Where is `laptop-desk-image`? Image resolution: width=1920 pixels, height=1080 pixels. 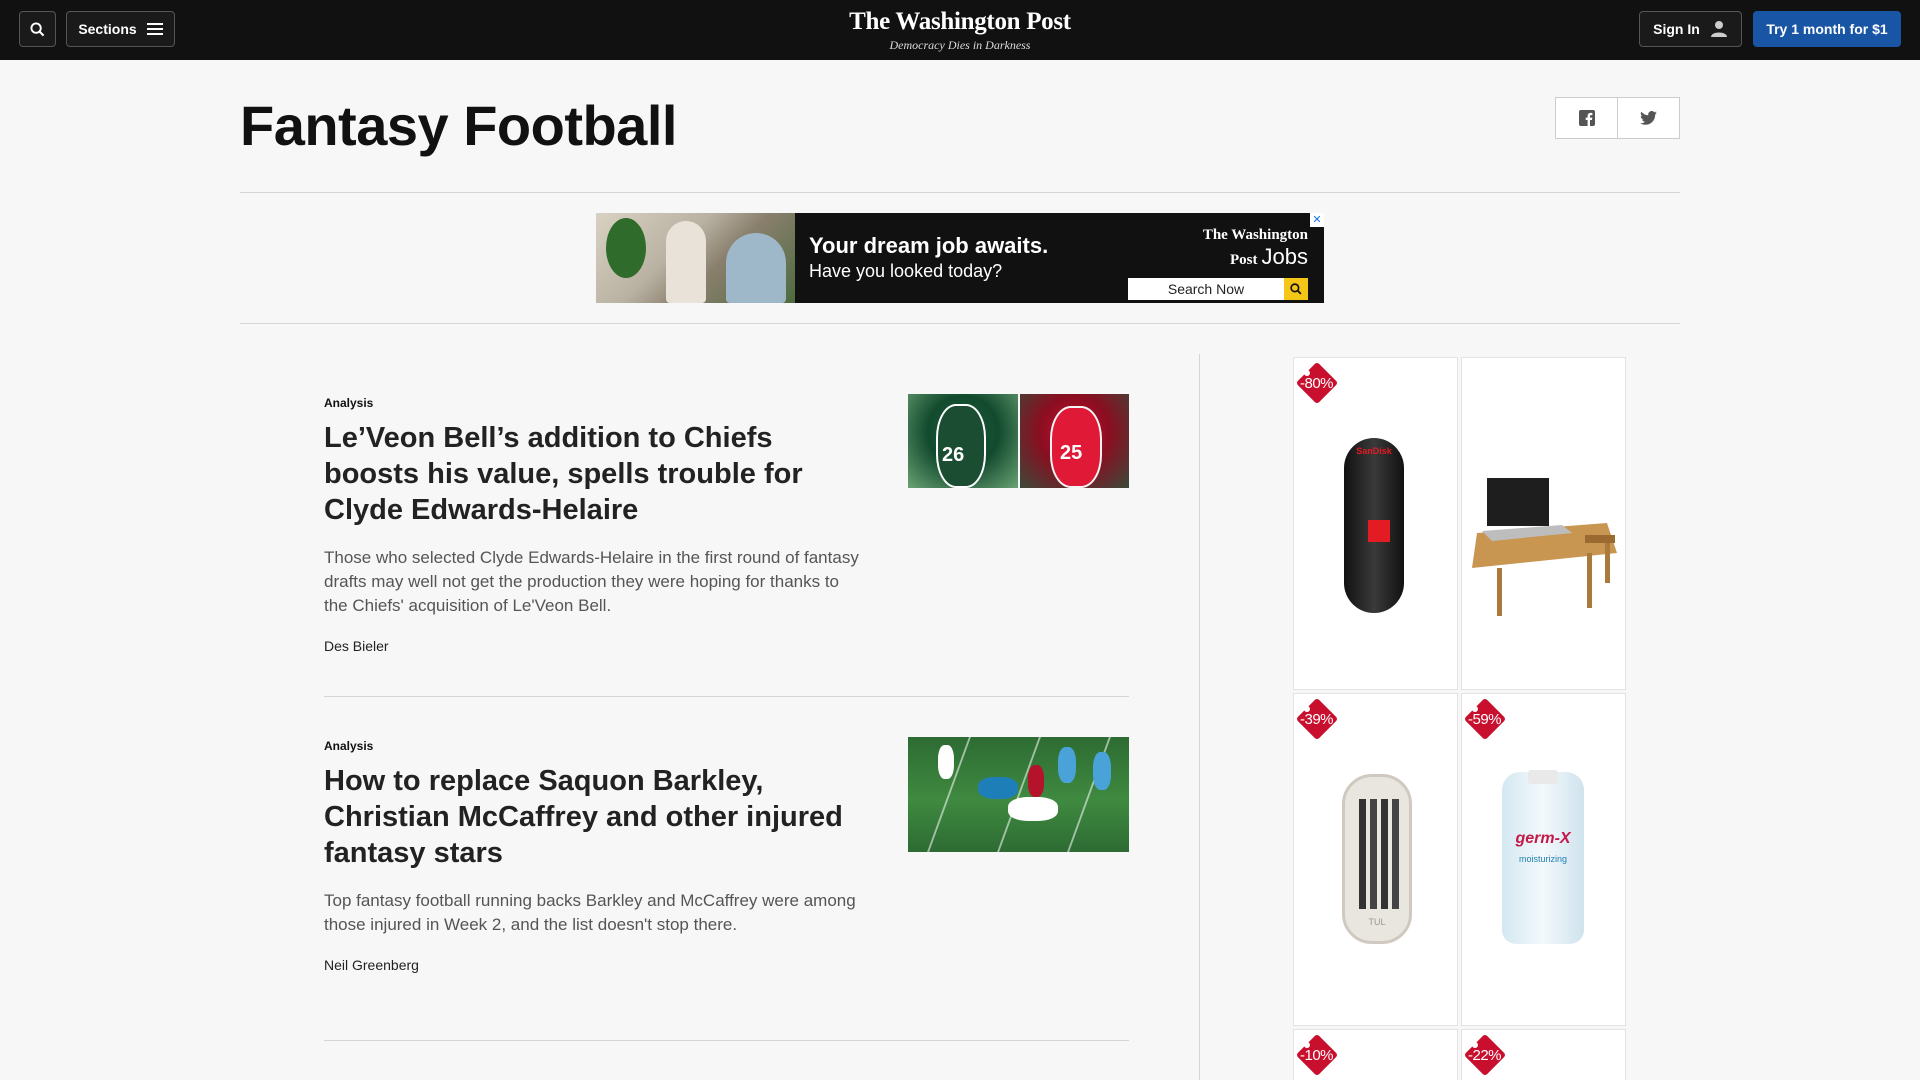
laptop-desk-image is located at coordinates (1544, 547).